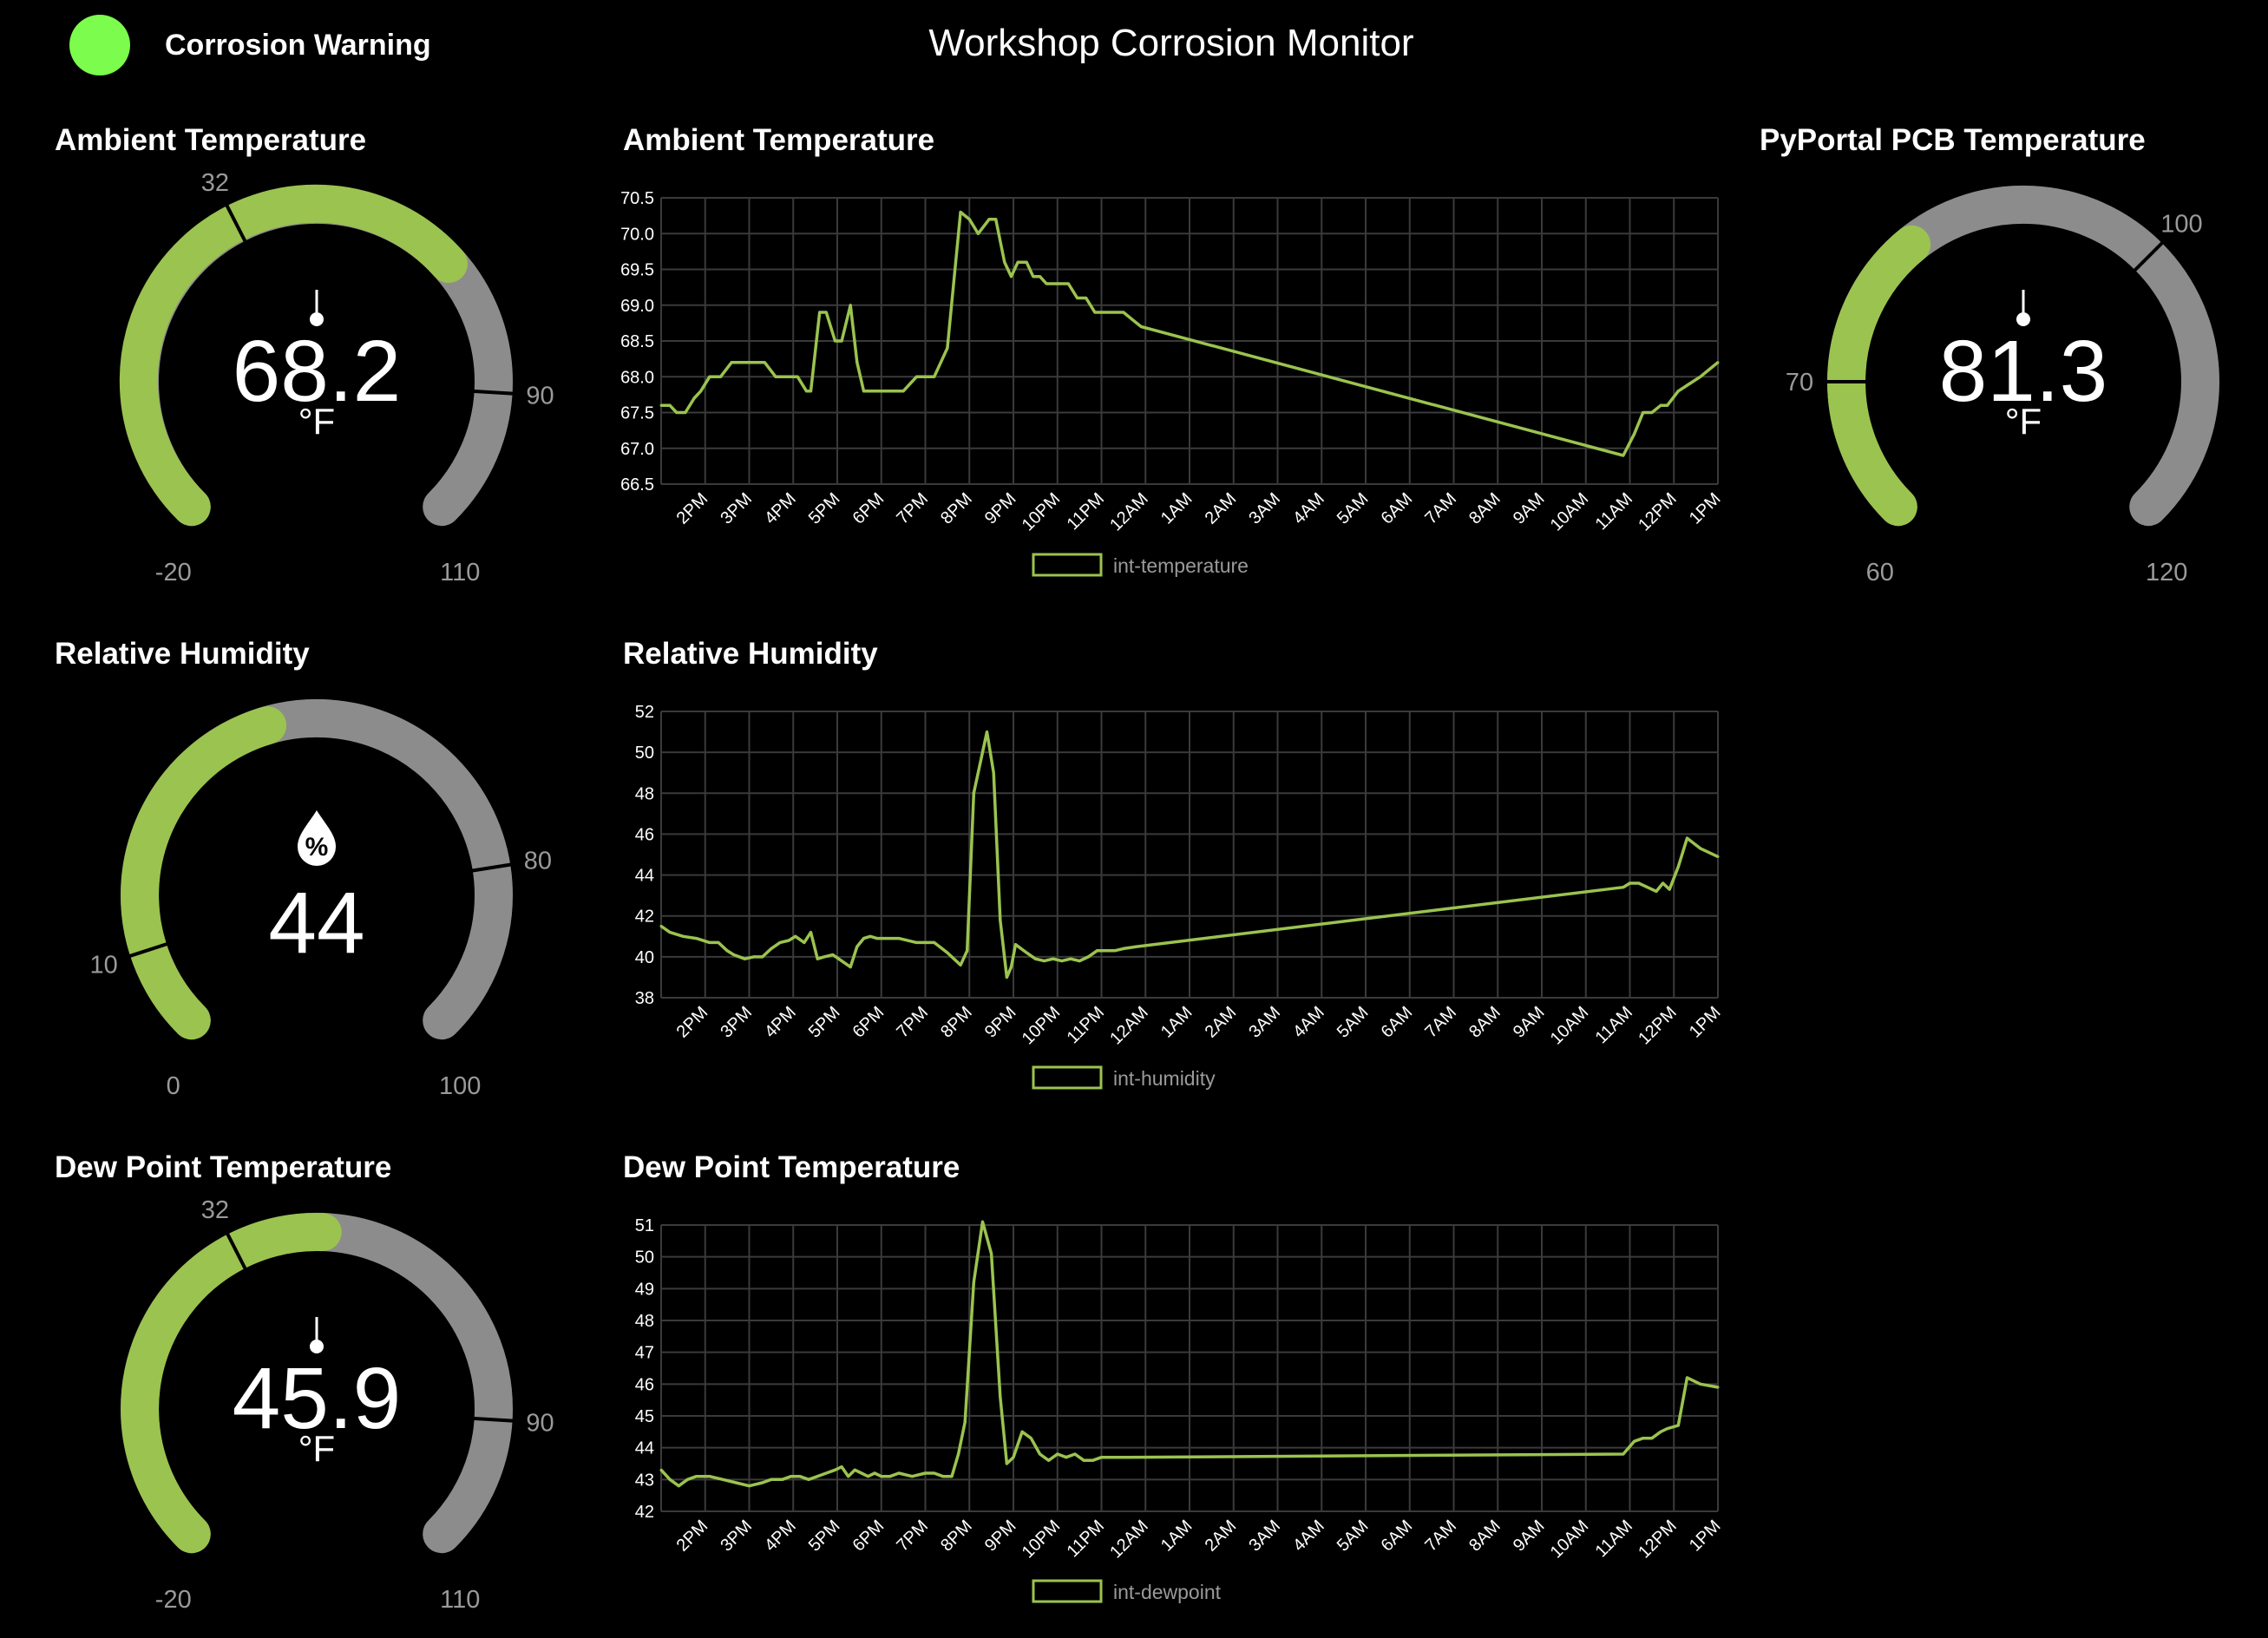 This screenshot has height=1638, width=2268. Describe the element at coordinates (540, 396) in the screenshot. I see `gauge-threshold-label: 90` at that location.